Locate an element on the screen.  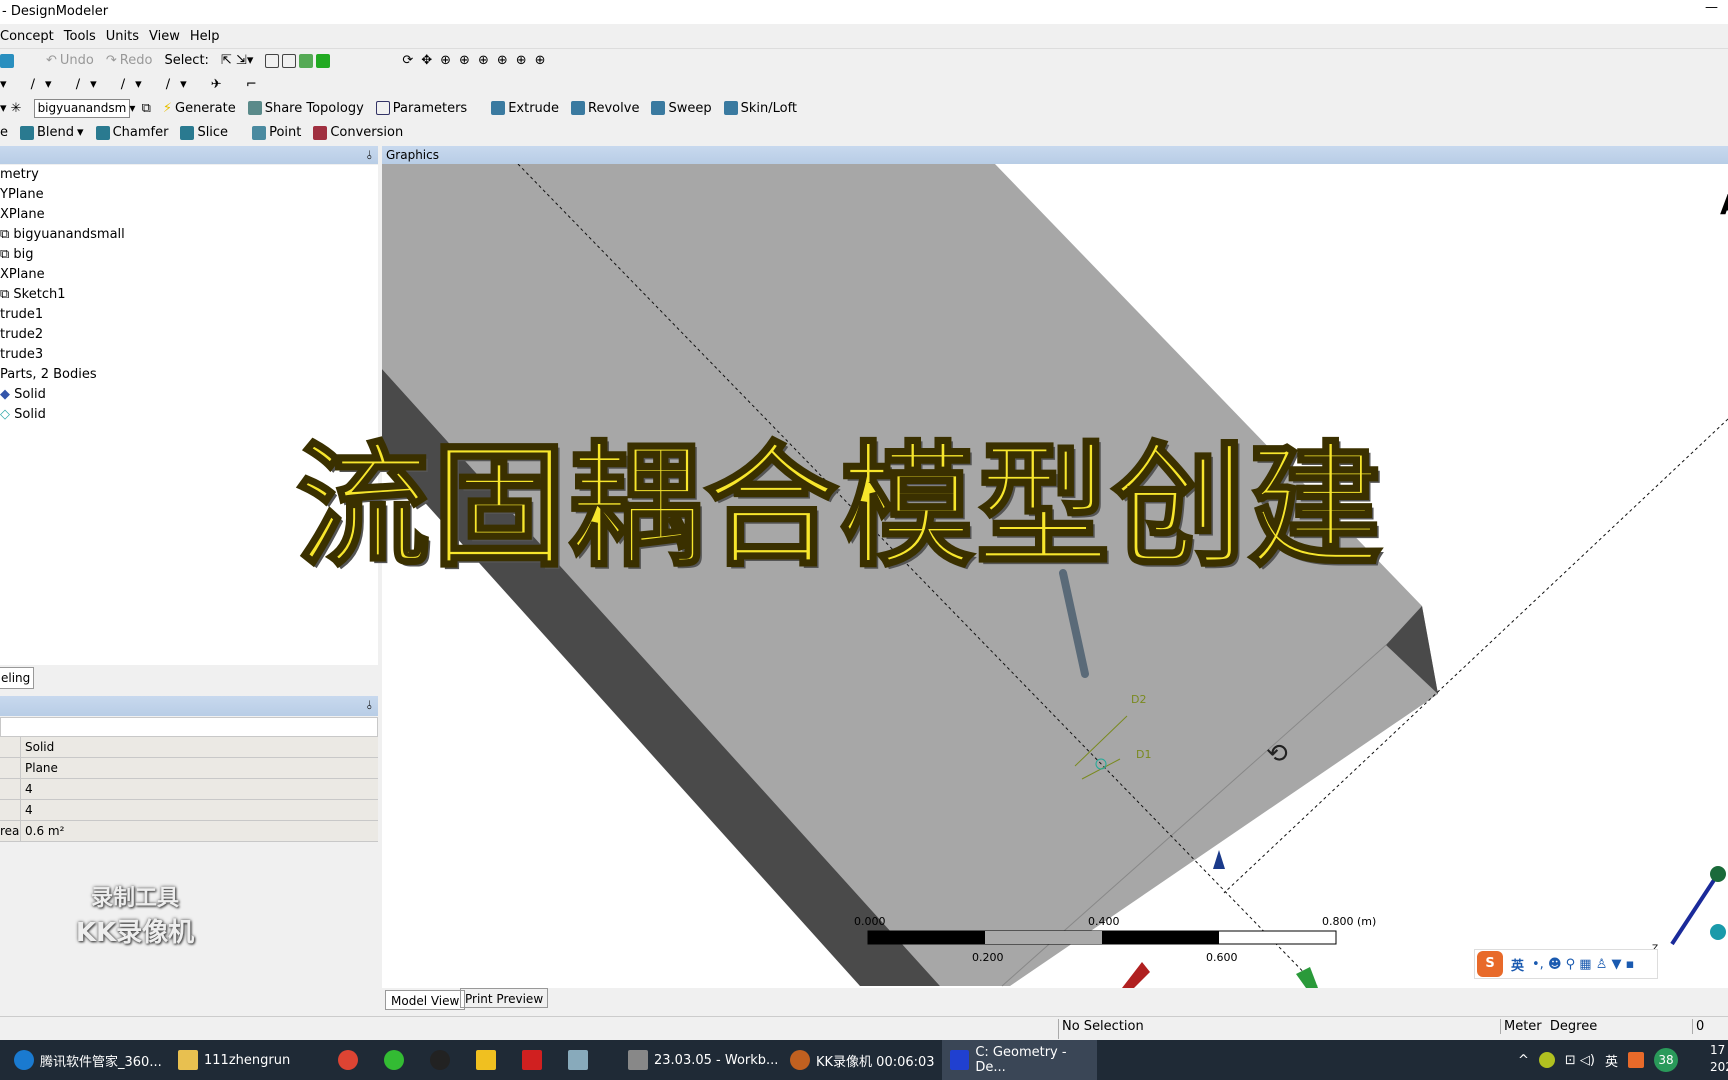
details-row: Plane is located at coordinates (189, 768).